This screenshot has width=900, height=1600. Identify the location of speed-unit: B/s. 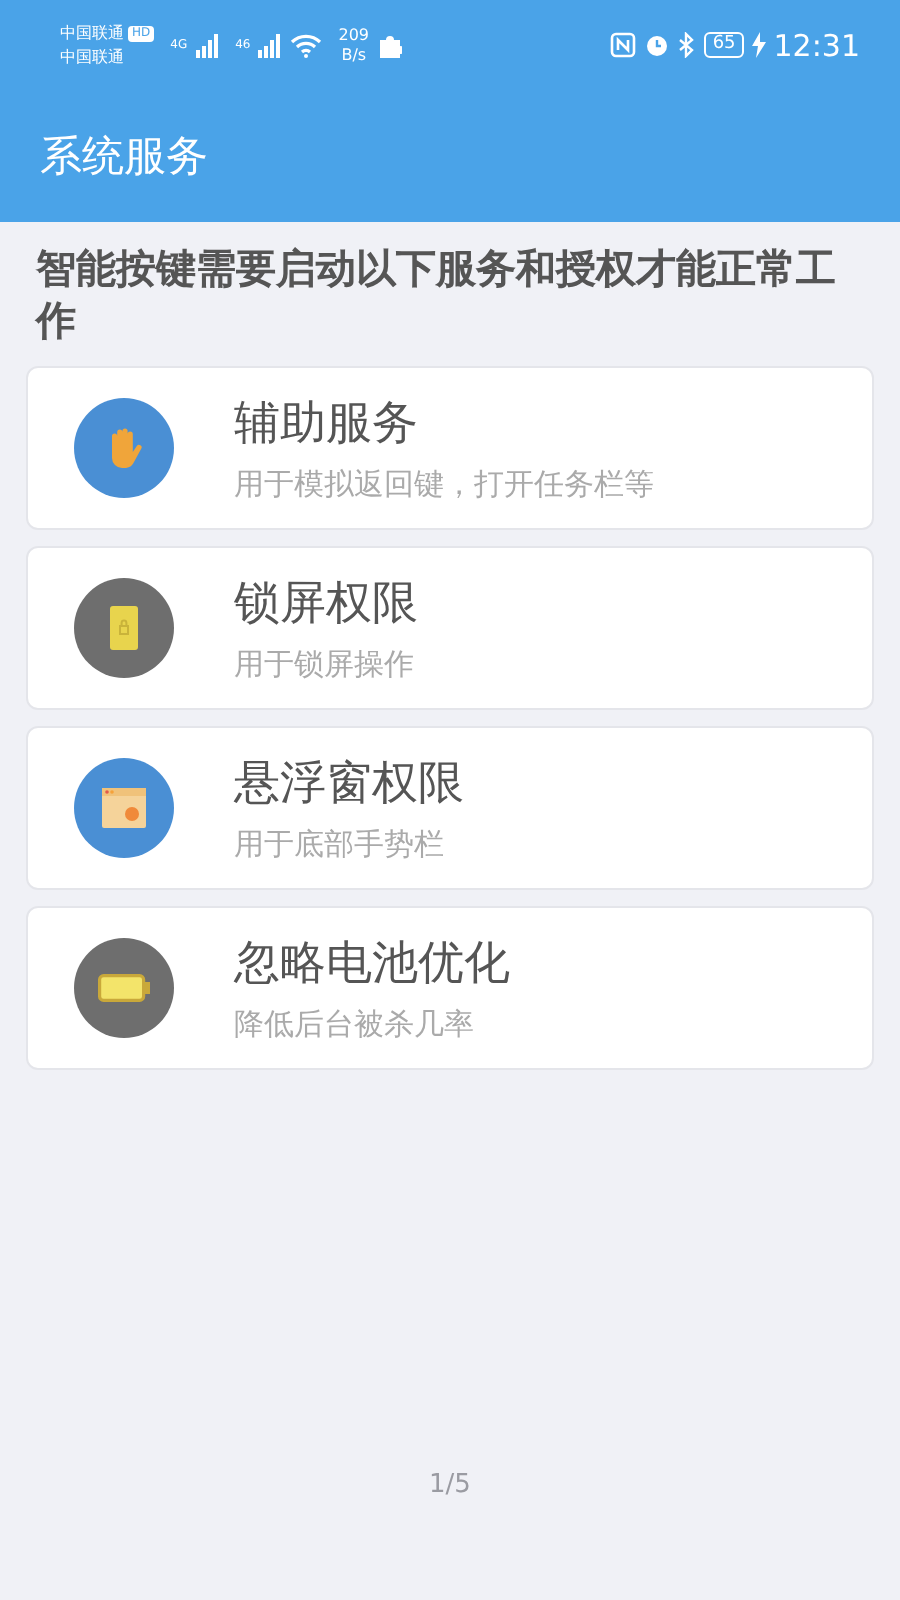
(354, 55).